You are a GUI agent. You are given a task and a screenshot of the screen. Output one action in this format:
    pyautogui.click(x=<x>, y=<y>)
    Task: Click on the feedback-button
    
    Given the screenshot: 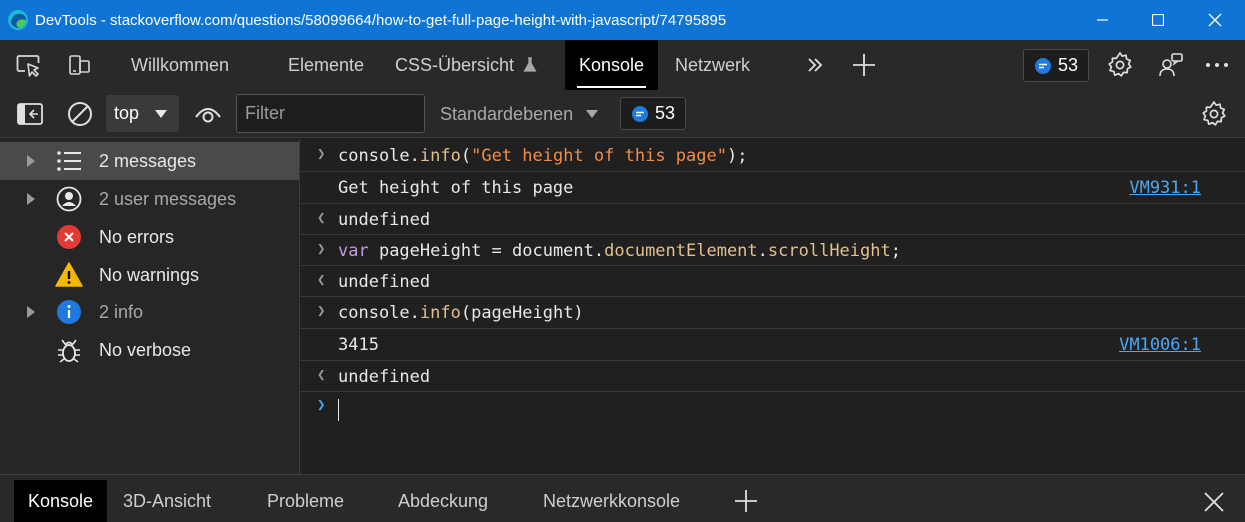 What is the action you would take?
    pyautogui.click(x=1171, y=65)
    